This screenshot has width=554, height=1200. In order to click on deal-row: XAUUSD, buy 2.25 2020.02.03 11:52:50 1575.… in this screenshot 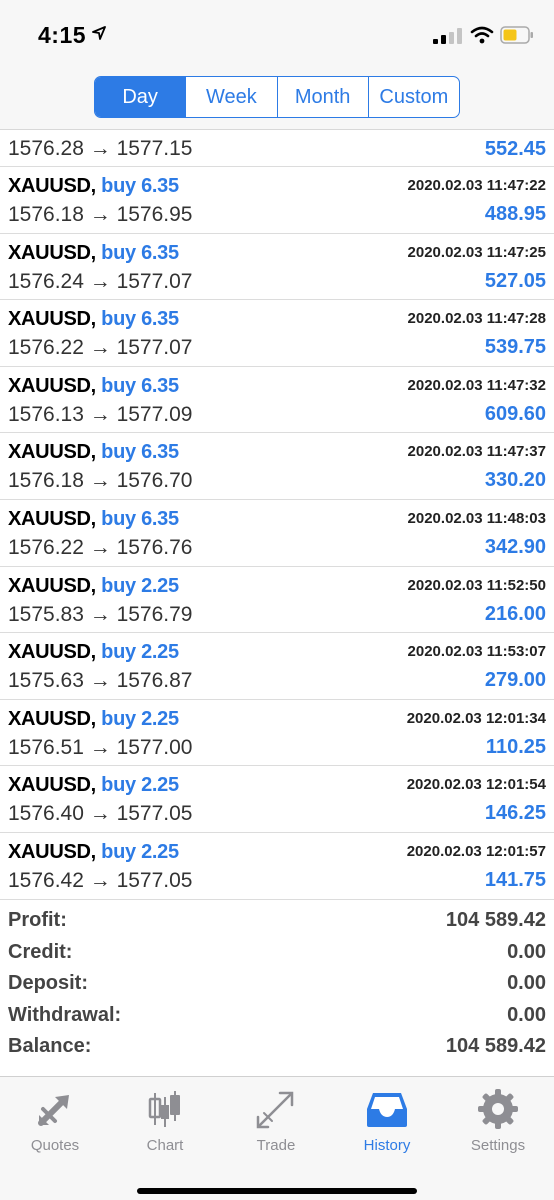, I will do `click(277, 600)`.